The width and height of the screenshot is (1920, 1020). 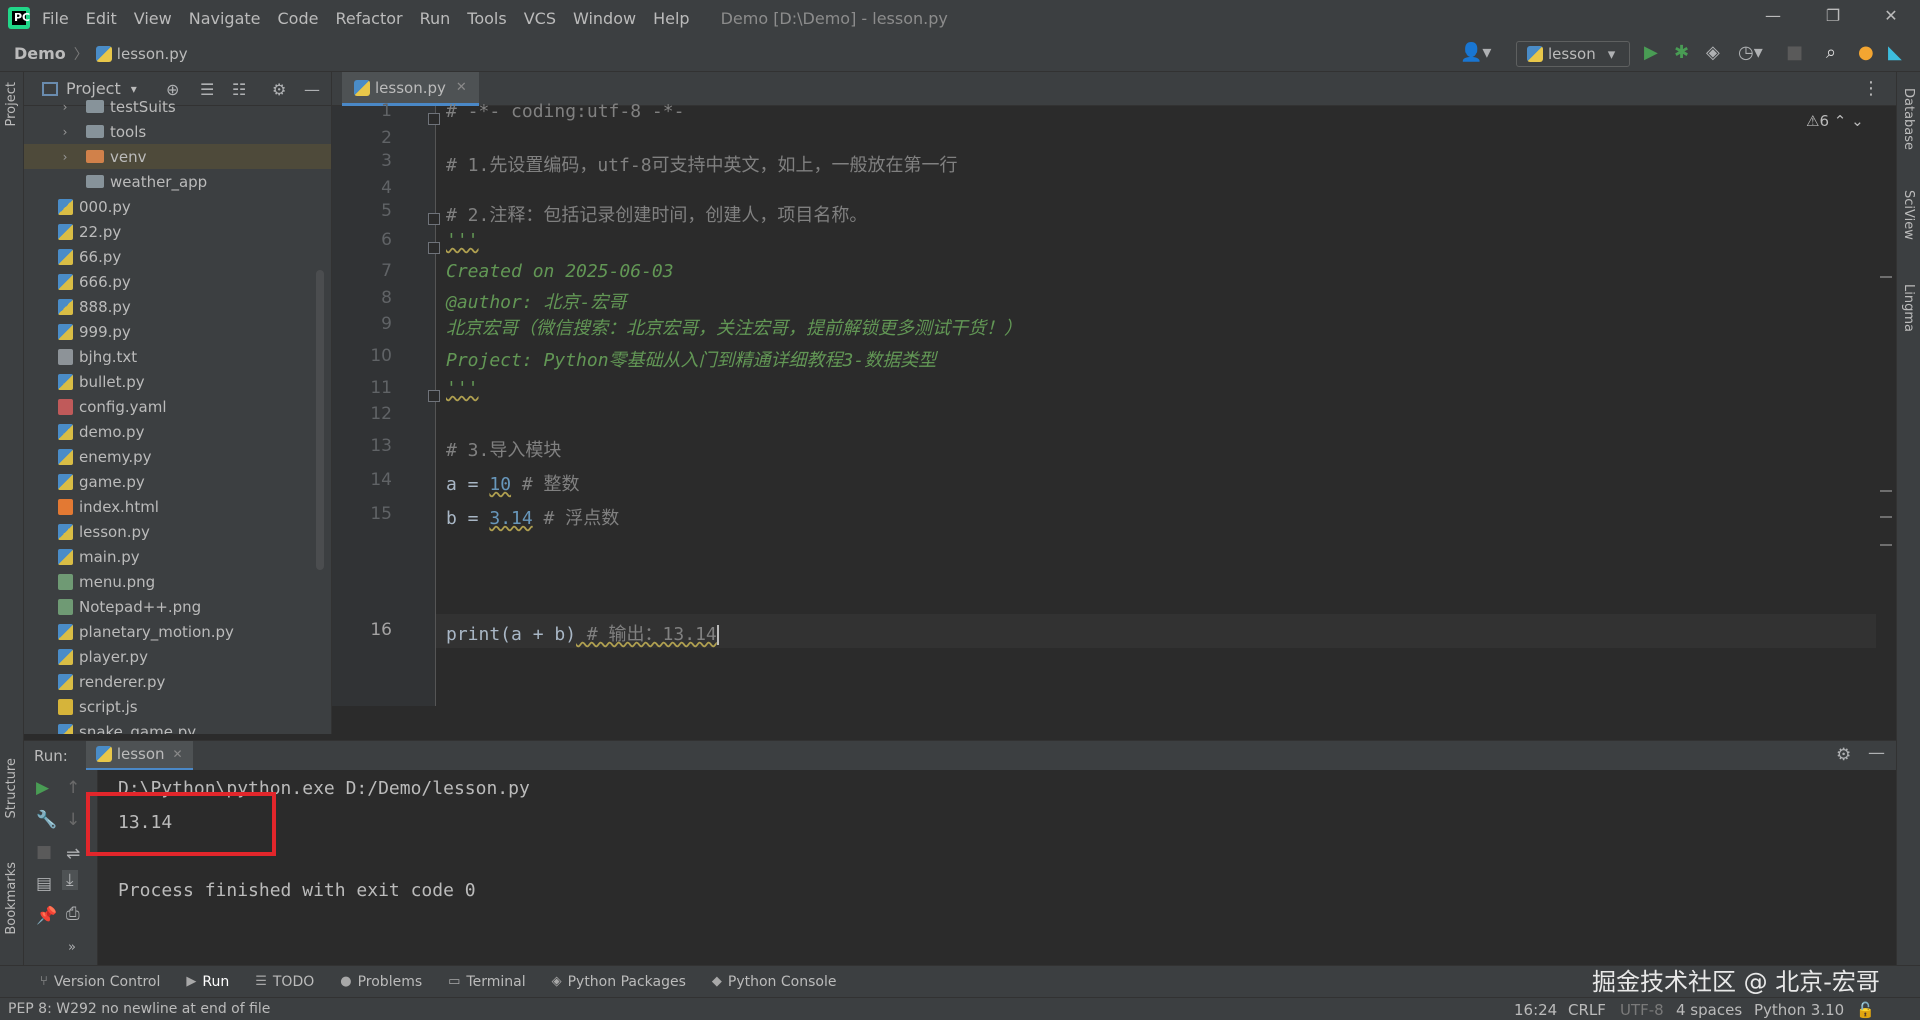 What do you see at coordinates (72, 947) in the screenshot?
I see `more-icon: »` at bounding box center [72, 947].